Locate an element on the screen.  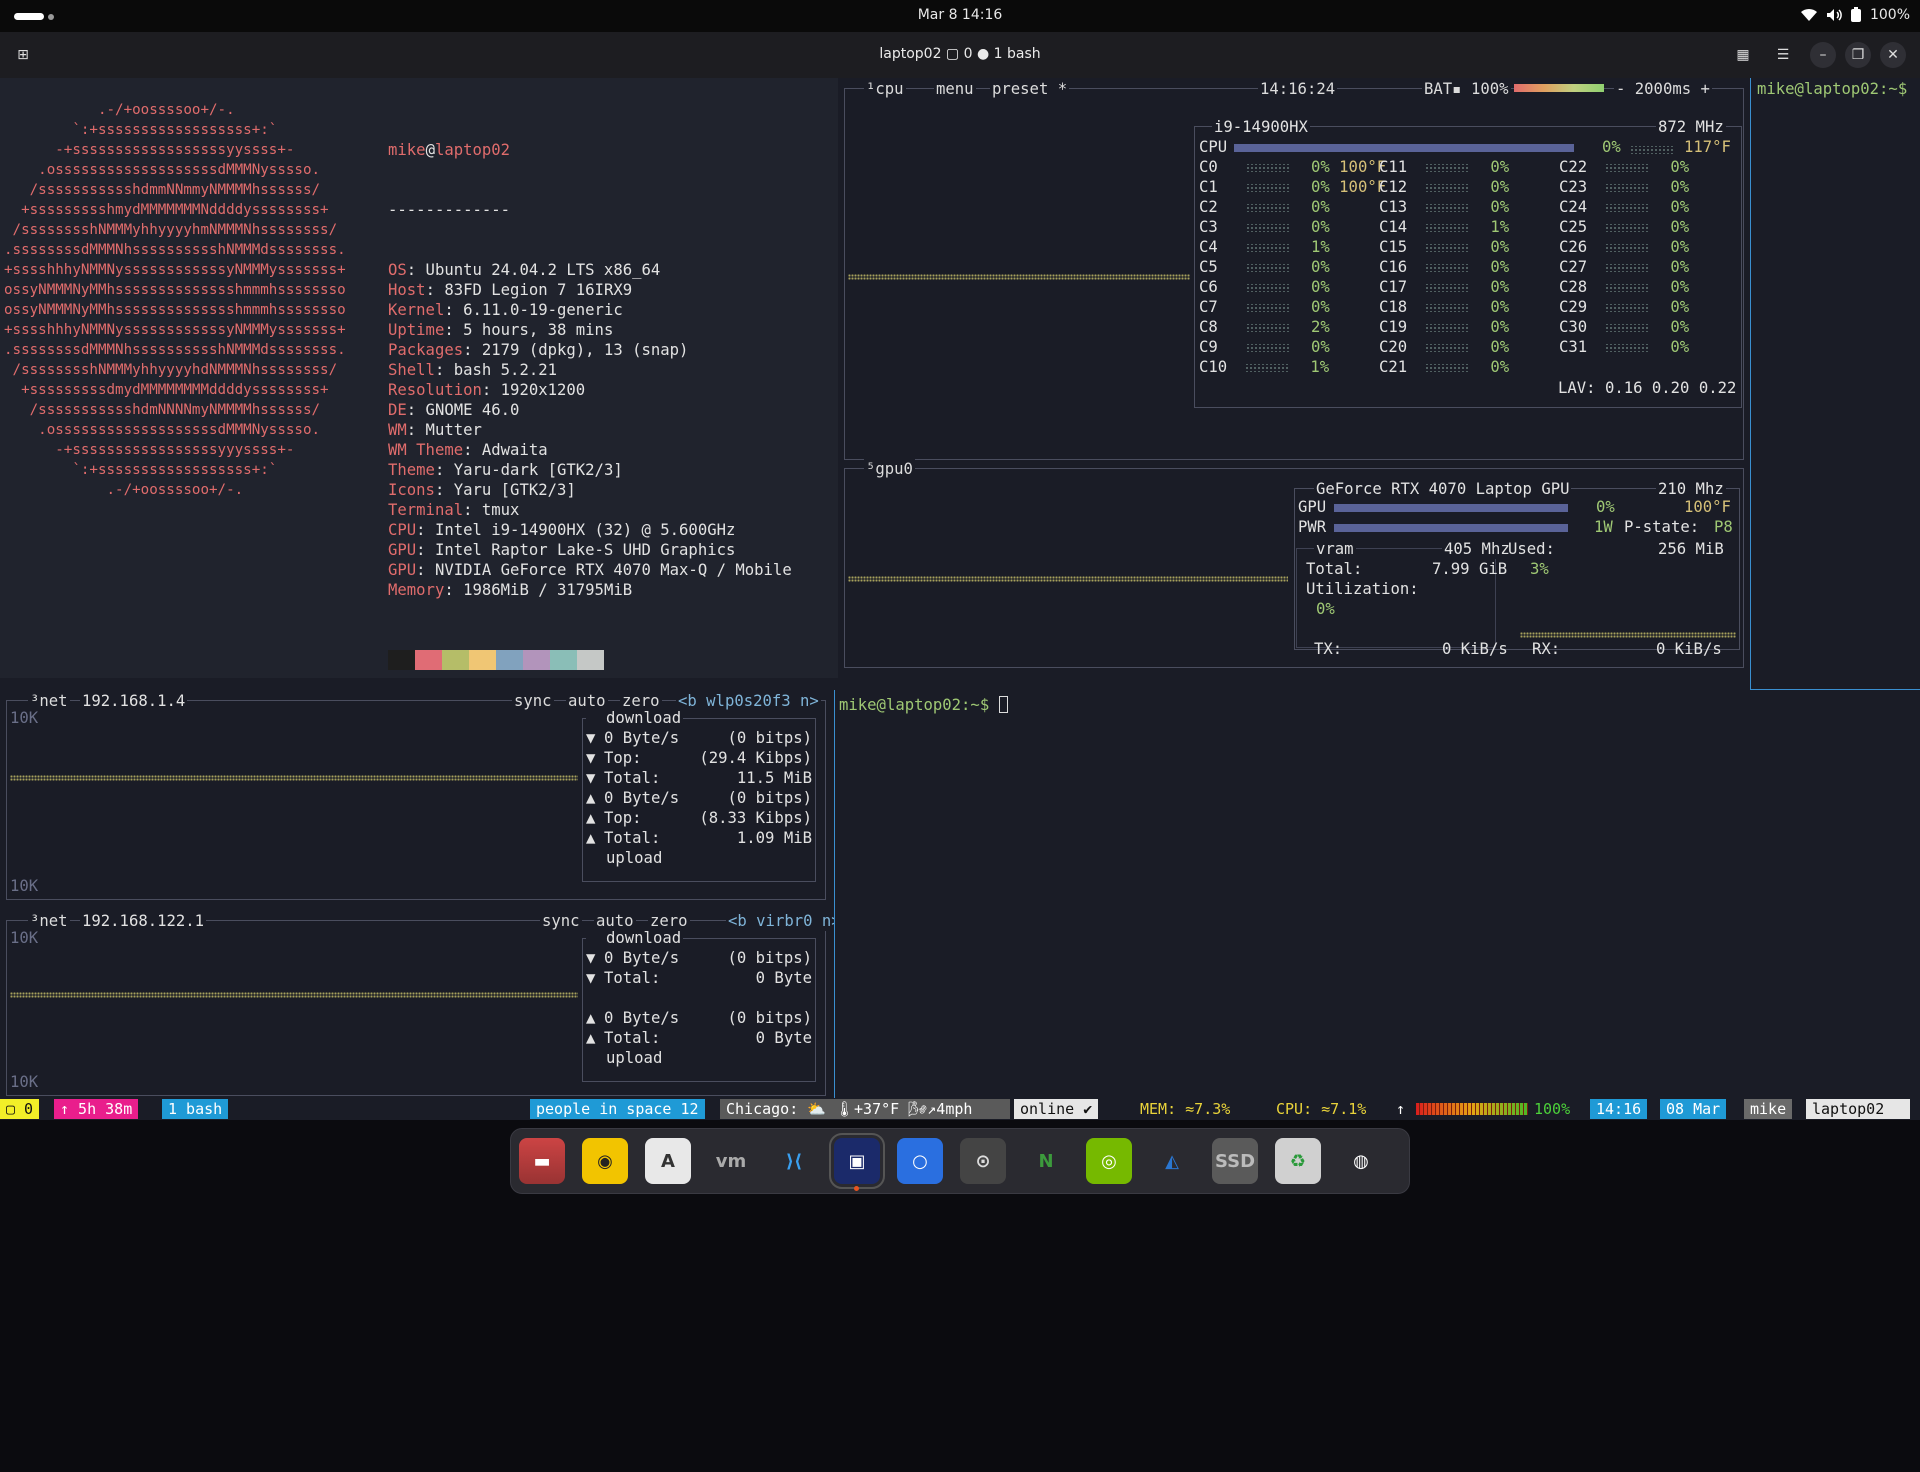
gpu-model: GeForce RTX 4070 Laptop GPU is located at coordinates (1443, 489).